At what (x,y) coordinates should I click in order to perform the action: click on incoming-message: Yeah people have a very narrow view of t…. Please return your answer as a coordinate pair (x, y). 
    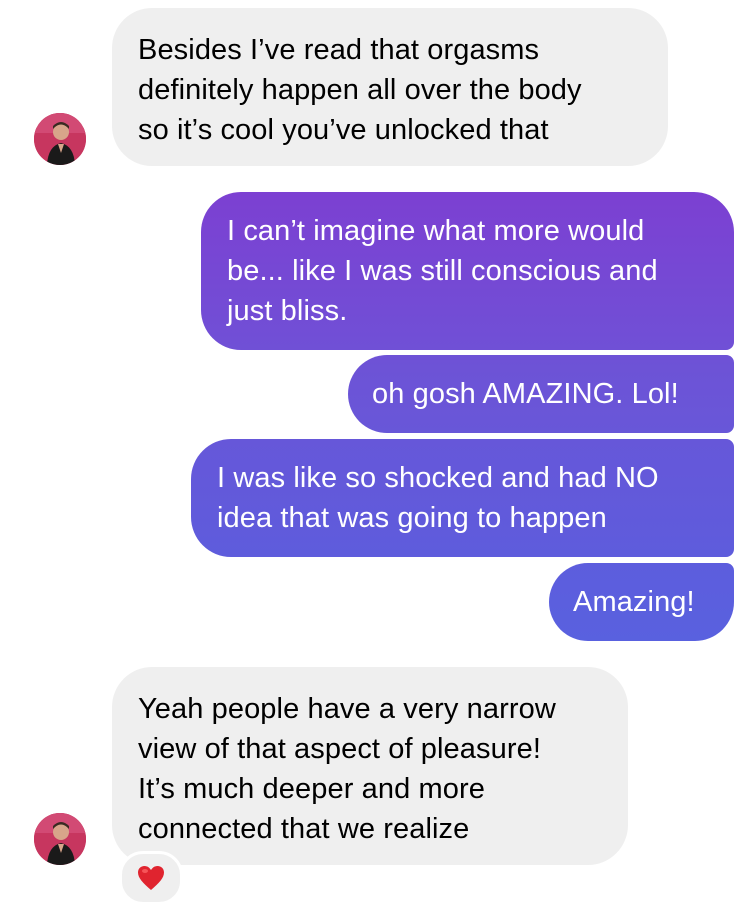
    Looking at the image, I should click on (370, 766).